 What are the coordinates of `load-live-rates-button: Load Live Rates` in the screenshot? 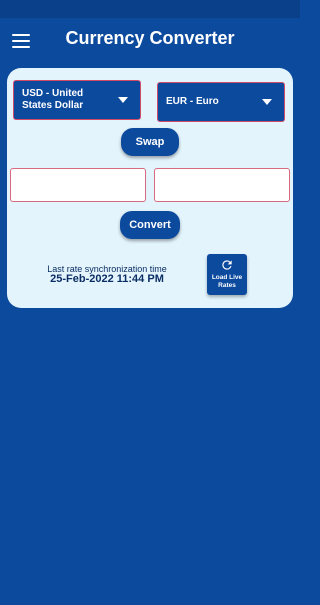 It's located at (227, 274).